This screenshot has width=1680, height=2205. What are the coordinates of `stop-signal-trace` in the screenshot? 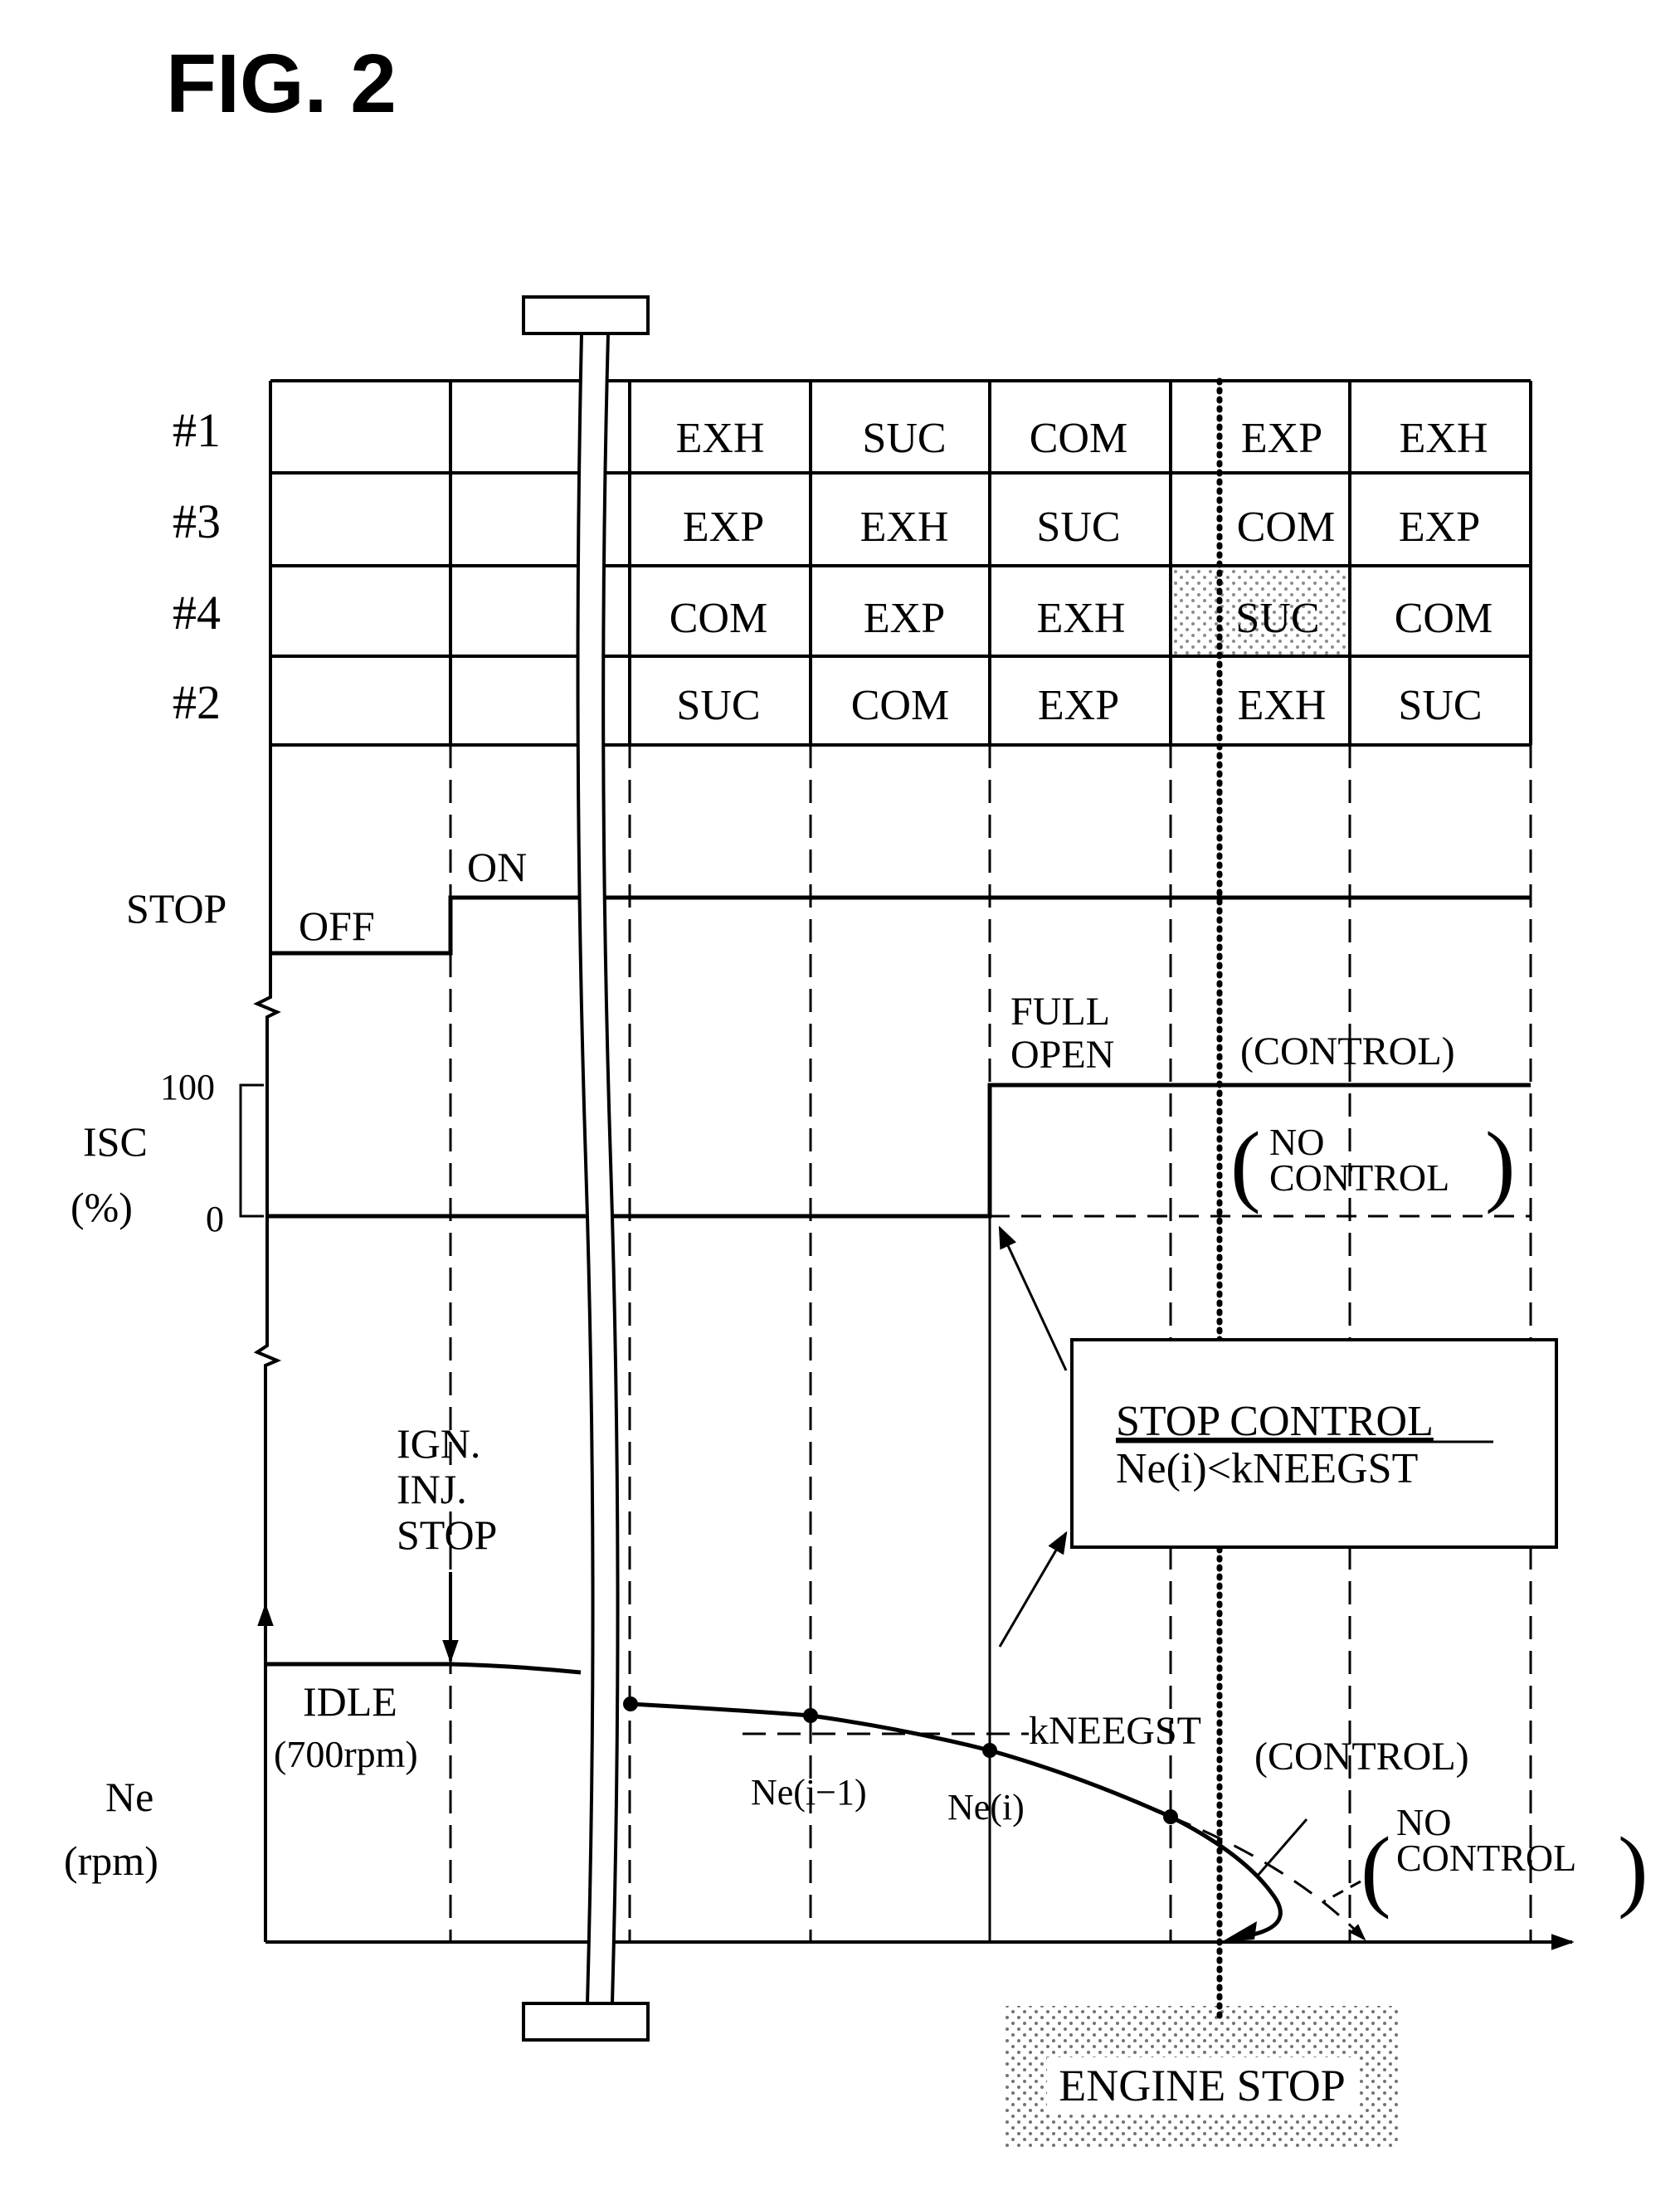 It's located at (900, 925).